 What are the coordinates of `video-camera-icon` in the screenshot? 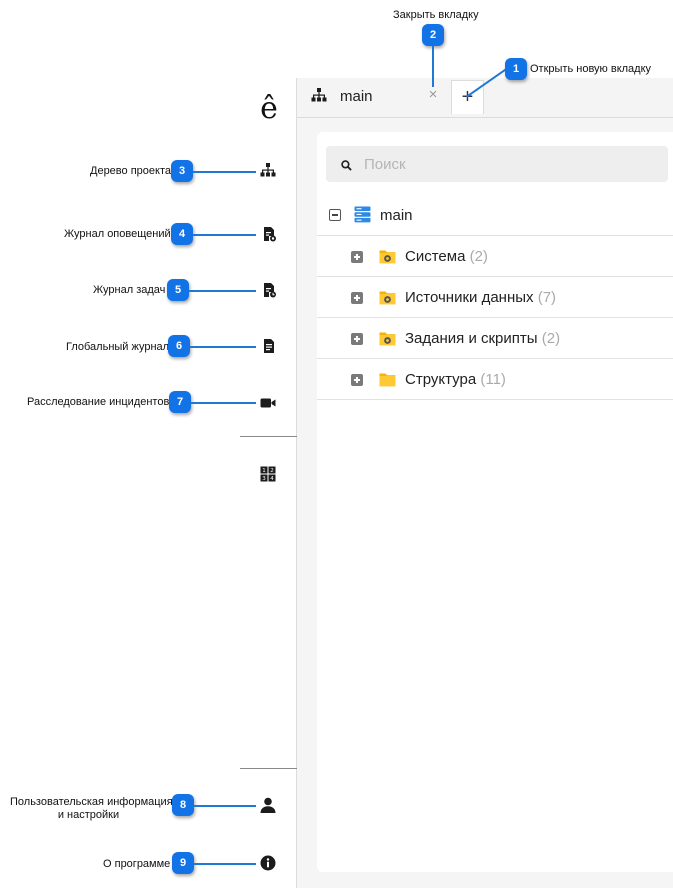 It's located at (268, 403).